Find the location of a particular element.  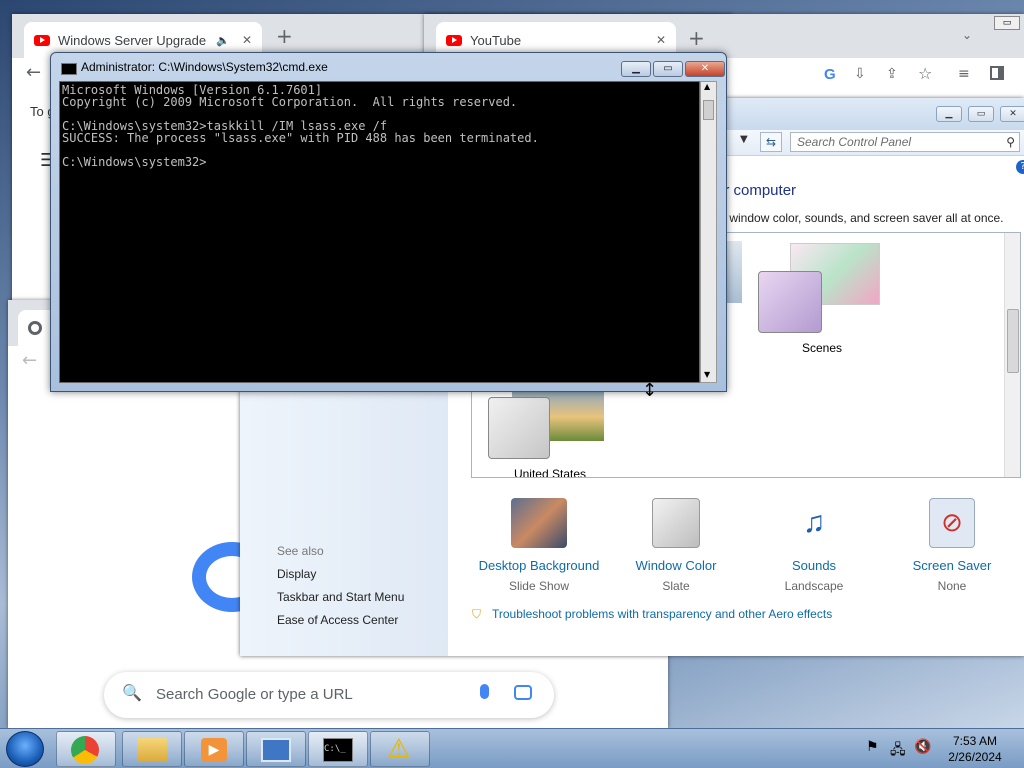

search-placeholder: Search Control Panel is located at coordinates (854, 142).